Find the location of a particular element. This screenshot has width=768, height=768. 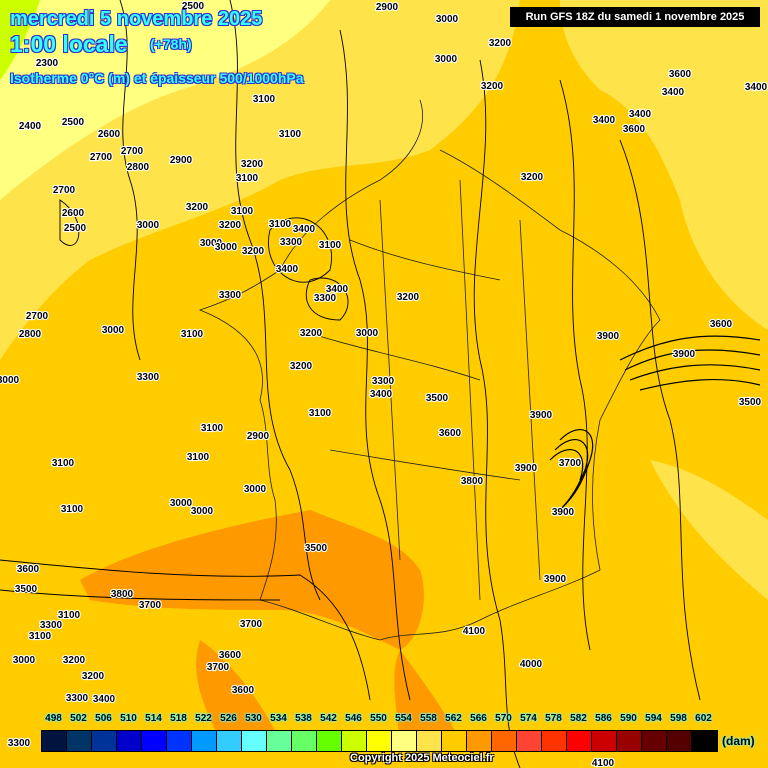

color-scale-legend is located at coordinates (379, 741).